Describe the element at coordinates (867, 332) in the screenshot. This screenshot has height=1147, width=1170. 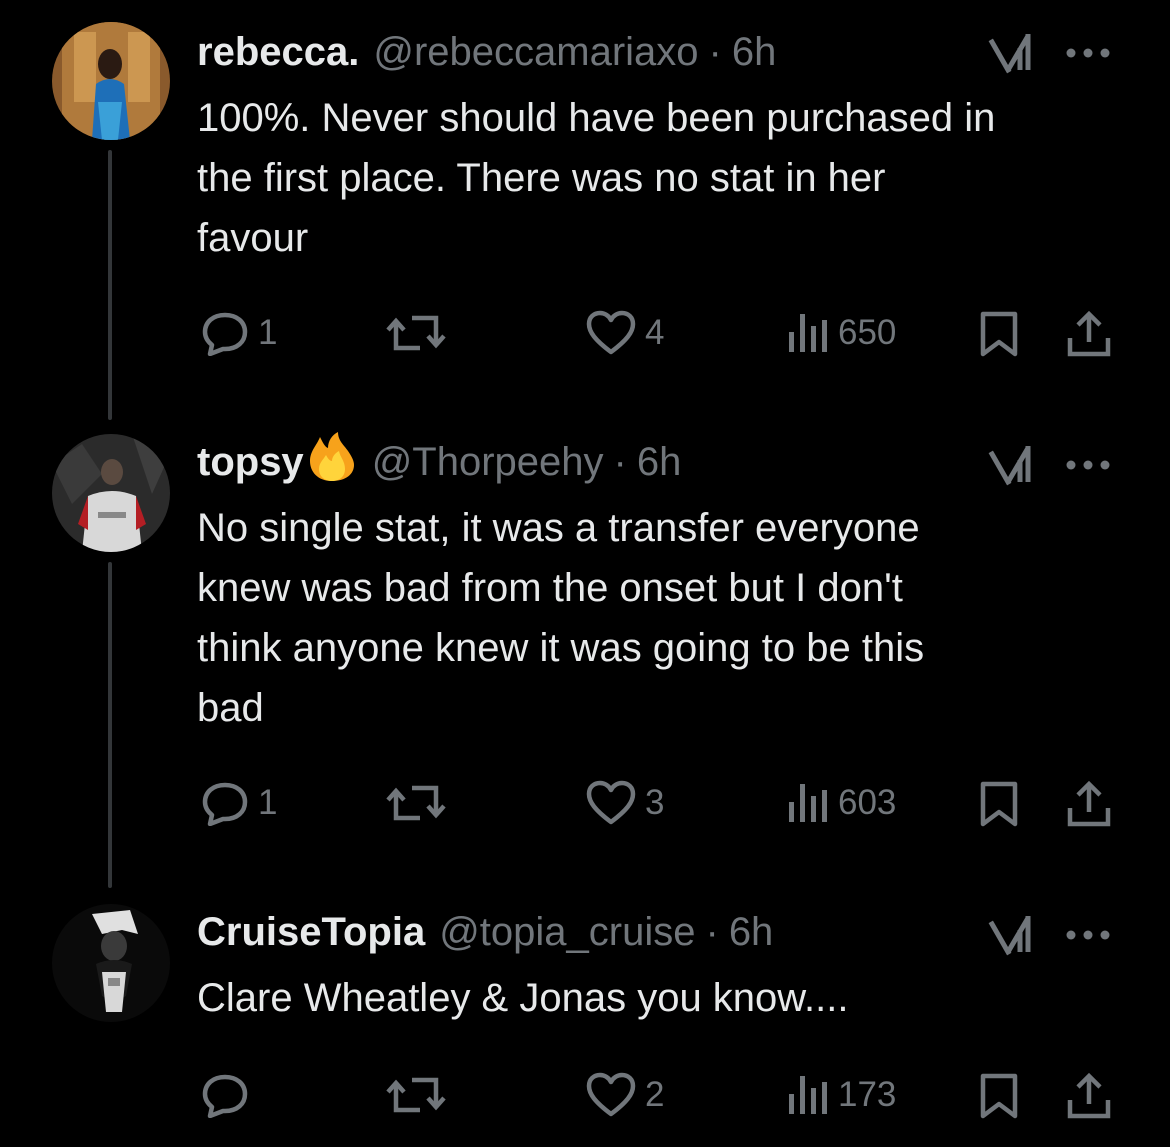
I see `views-count: 650` at that location.